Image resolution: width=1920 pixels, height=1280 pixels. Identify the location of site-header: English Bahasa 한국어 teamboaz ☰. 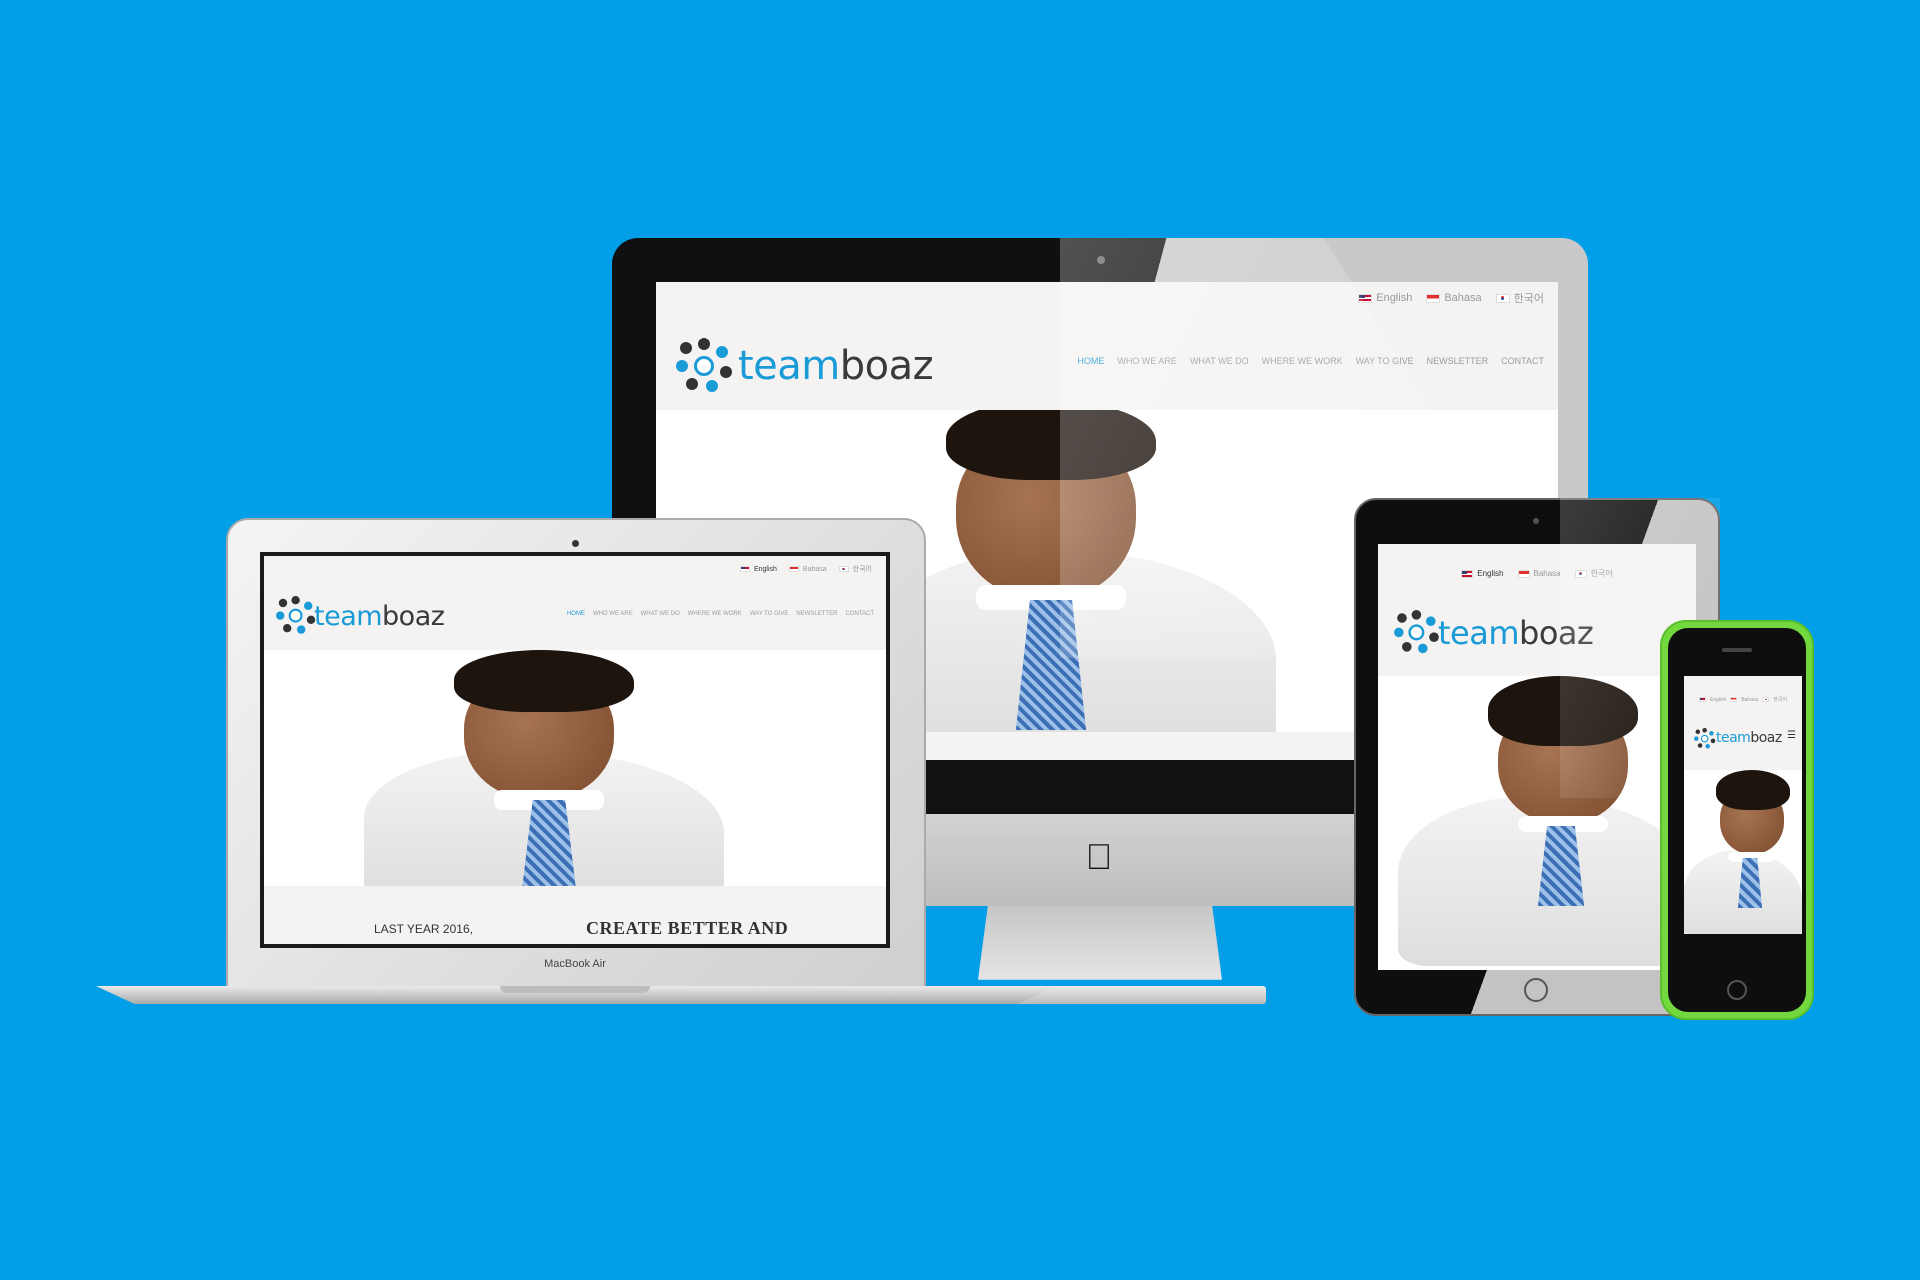
(1743, 723).